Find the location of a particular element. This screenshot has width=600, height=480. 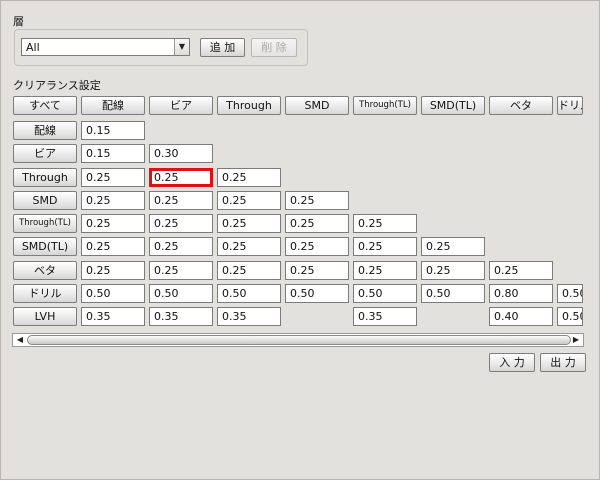

clearance-input: 0.30 is located at coordinates (181, 153).